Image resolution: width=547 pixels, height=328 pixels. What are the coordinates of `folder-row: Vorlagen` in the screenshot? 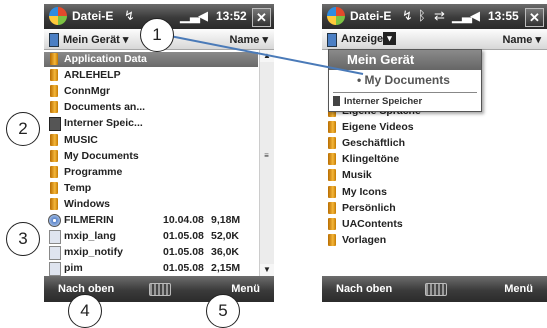 It's located at (434, 240).